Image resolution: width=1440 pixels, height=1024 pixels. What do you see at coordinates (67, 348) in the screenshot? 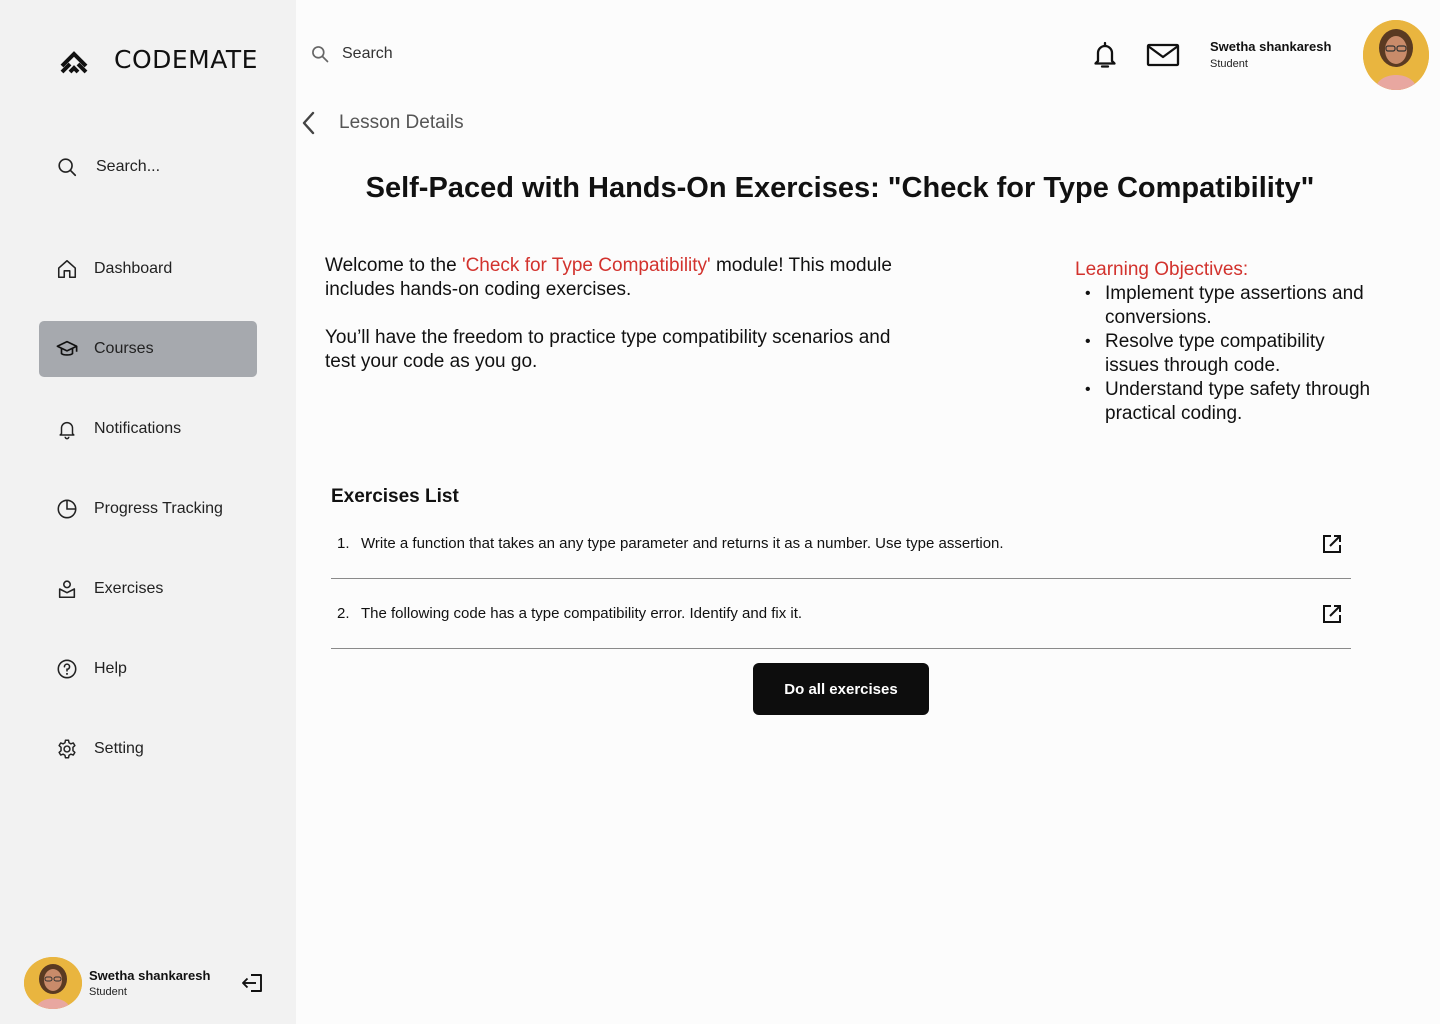
I see `graduation-cap-icon` at bounding box center [67, 348].